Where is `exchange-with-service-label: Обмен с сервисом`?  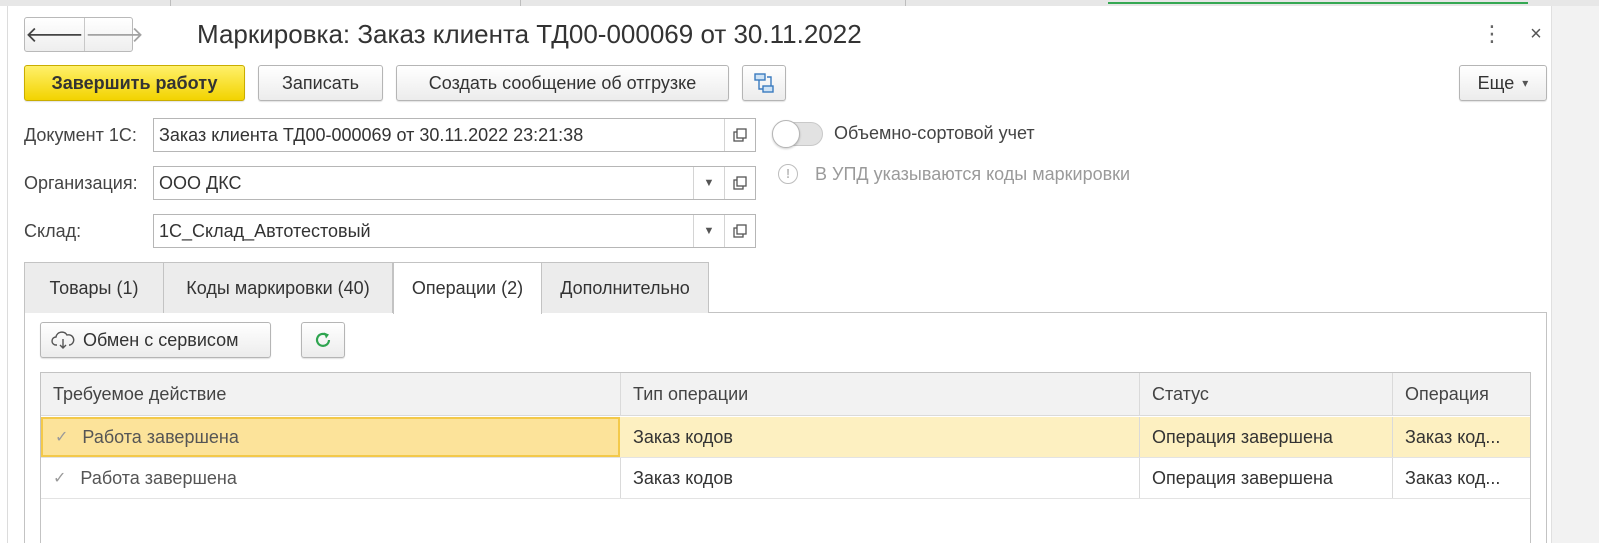
exchange-with-service-label: Обмен с сервисом is located at coordinates (161, 339).